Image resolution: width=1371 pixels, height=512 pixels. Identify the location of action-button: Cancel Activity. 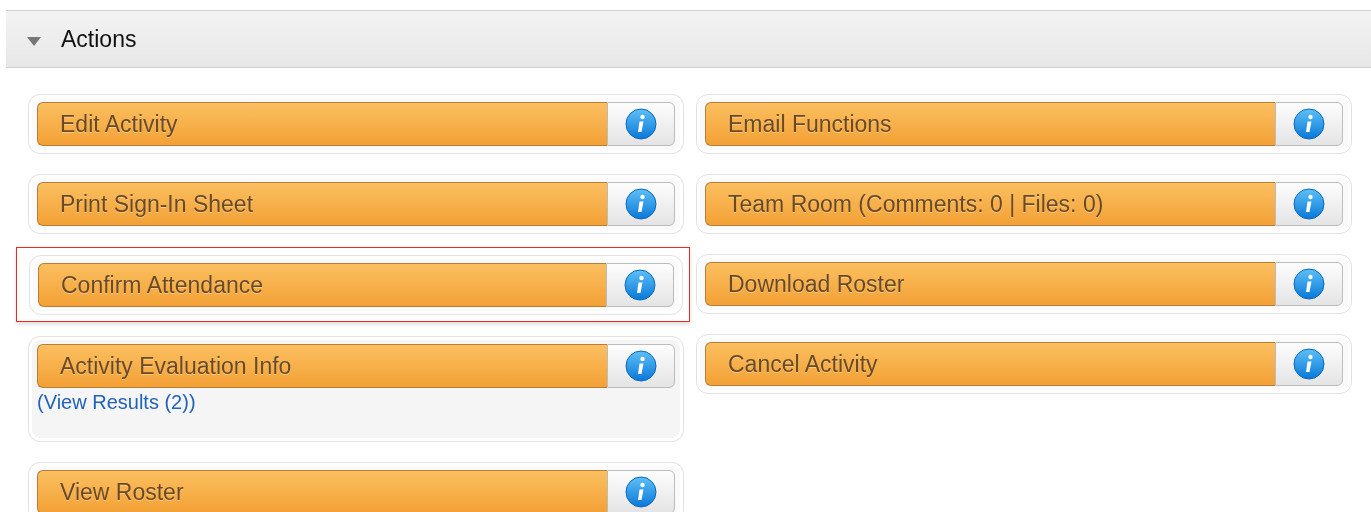
(990, 364).